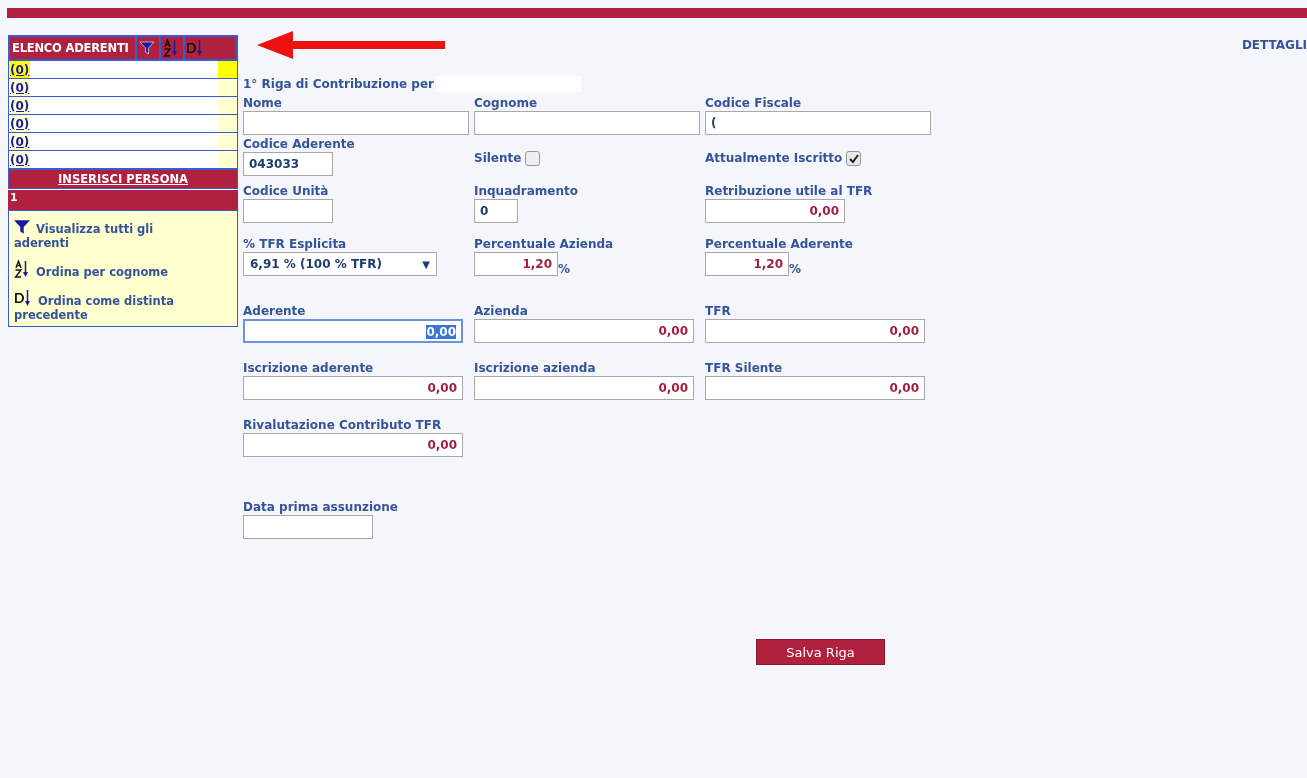 This screenshot has width=1307, height=778. What do you see at coordinates (501, 311) in the screenshot?
I see `field-label: Azienda` at bounding box center [501, 311].